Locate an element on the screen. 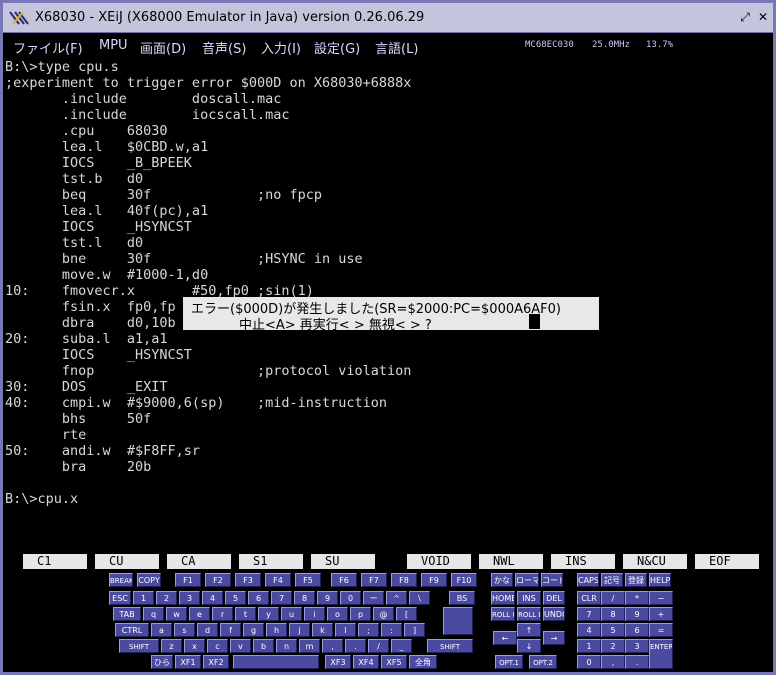 This screenshot has height=675, width=776. key-sym-r3-12: ] is located at coordinates (414, 630).